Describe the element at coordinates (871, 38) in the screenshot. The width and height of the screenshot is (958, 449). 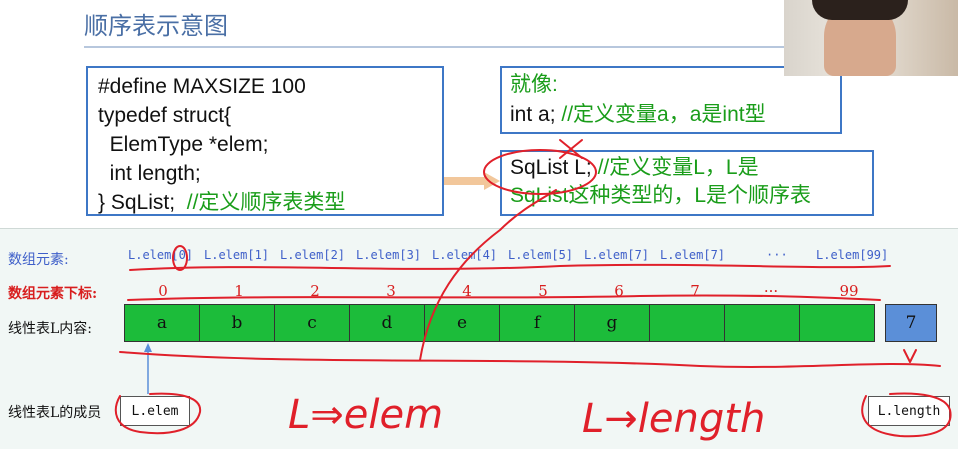
I see `webcam-overlay` at that location.